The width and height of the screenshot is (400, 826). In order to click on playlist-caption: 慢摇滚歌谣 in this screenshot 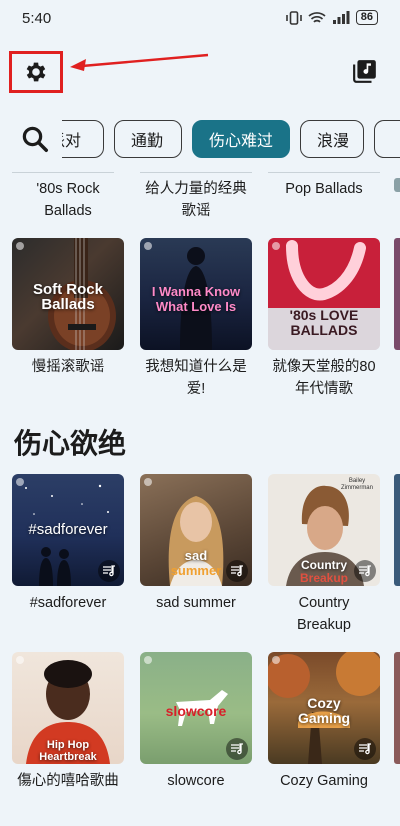, I will do `click(68, 367)`.